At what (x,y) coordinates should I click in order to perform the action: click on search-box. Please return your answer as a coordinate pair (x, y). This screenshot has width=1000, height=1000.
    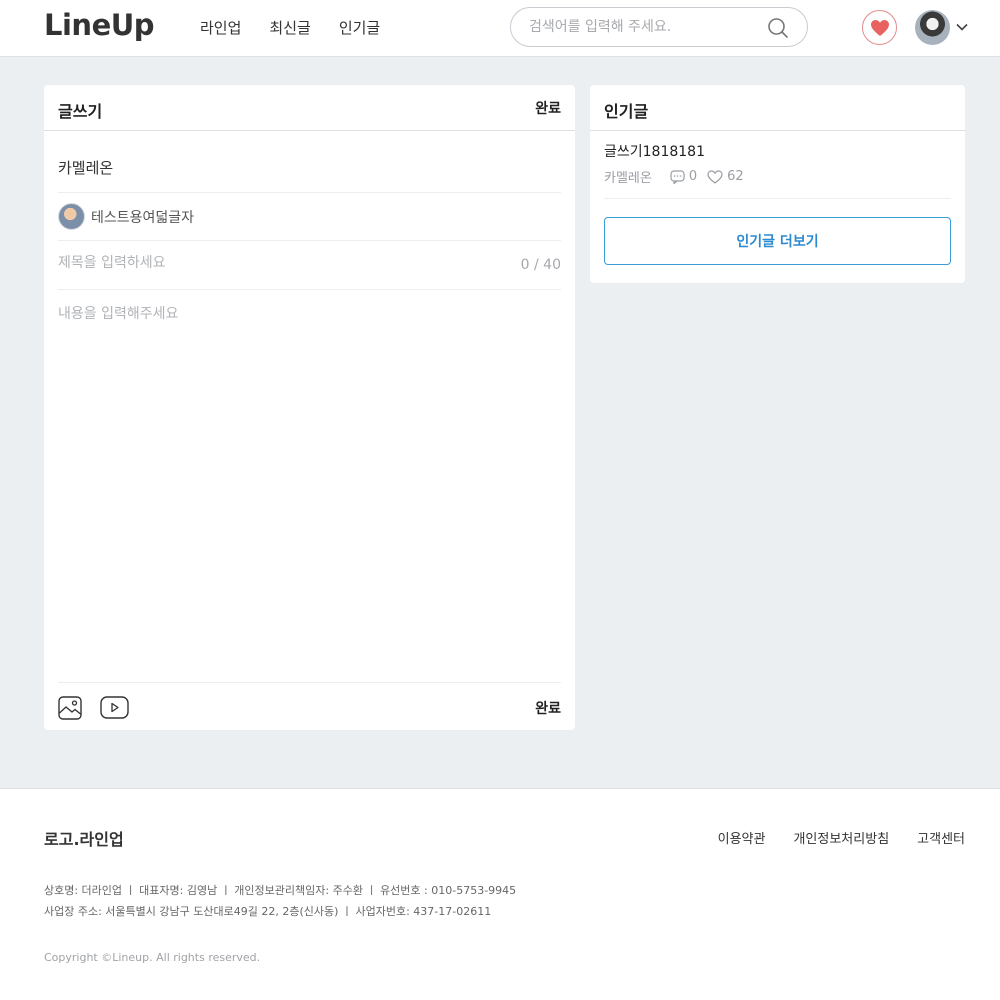
    Looking at the image, I should click on (659, 27).